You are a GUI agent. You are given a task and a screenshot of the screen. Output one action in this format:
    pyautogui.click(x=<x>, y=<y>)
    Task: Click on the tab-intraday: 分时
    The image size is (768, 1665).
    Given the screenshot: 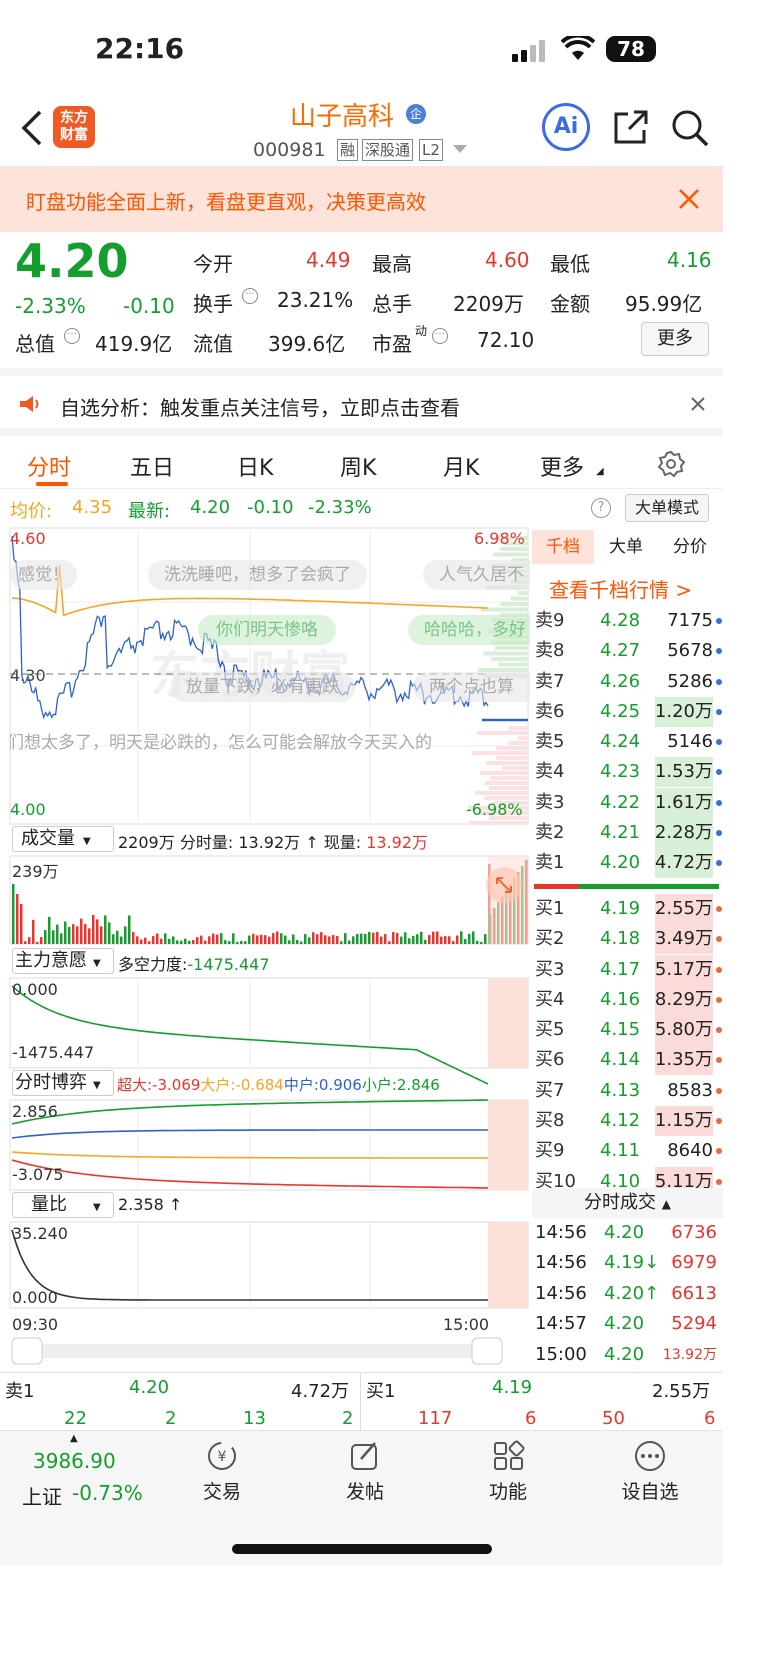 What is the action you would take?
    pyautogui.click(x=49, y=466)
    